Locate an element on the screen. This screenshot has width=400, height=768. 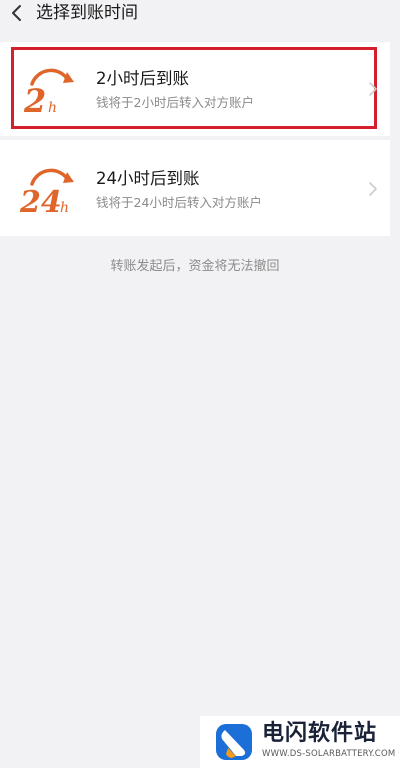
header-bar: 选择到账时间 is located at coordinates (200, 15).